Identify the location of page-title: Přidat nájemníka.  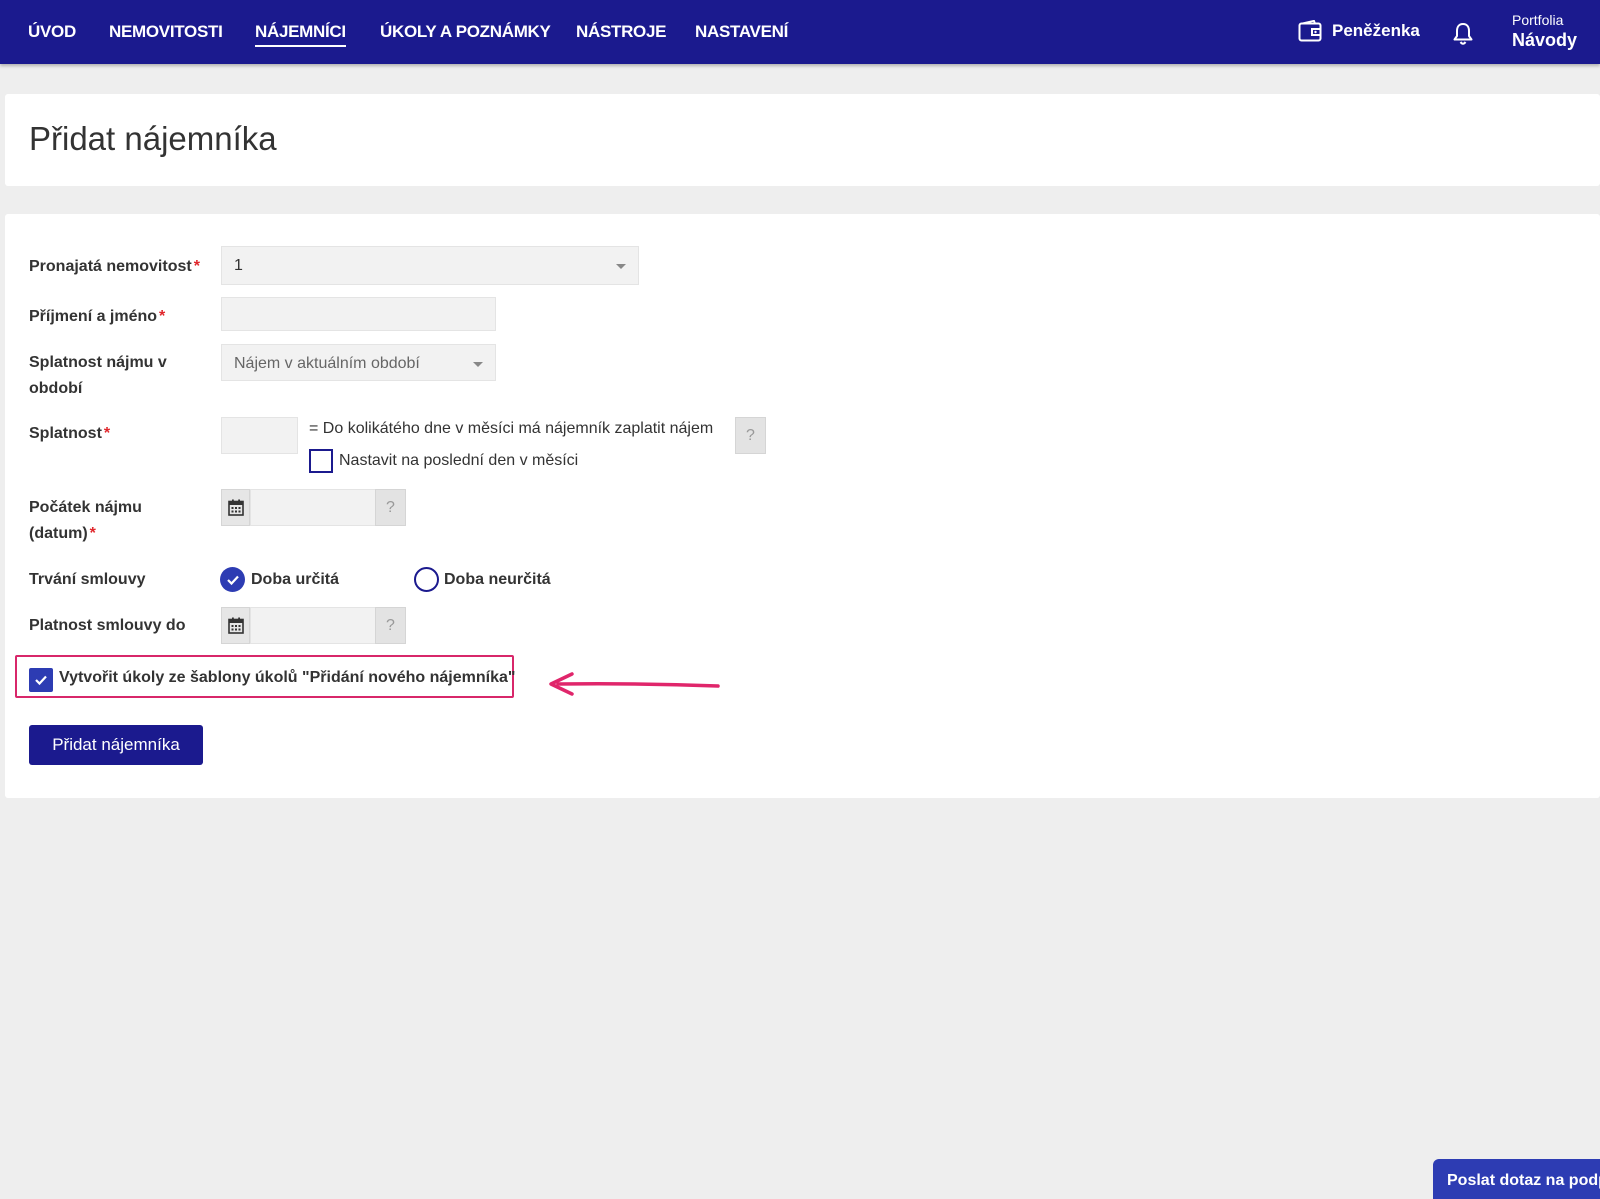
(153, 138).